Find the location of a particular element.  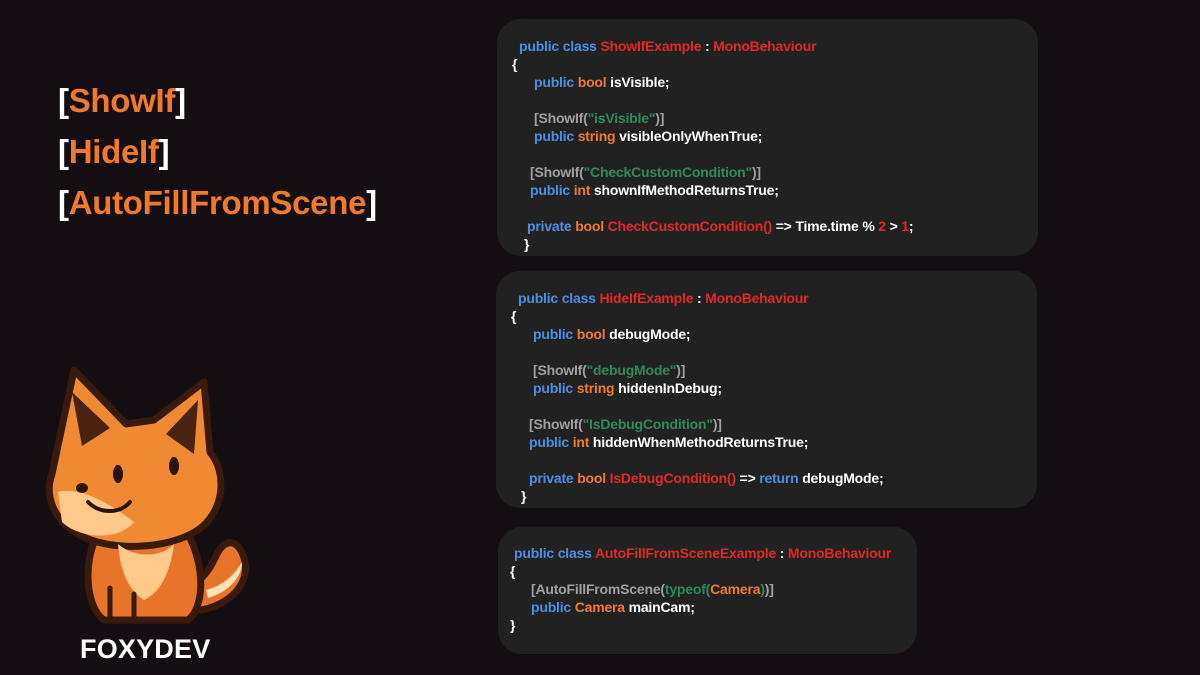

code-line: public bool isVisible; is located at coordinates (602, 82).